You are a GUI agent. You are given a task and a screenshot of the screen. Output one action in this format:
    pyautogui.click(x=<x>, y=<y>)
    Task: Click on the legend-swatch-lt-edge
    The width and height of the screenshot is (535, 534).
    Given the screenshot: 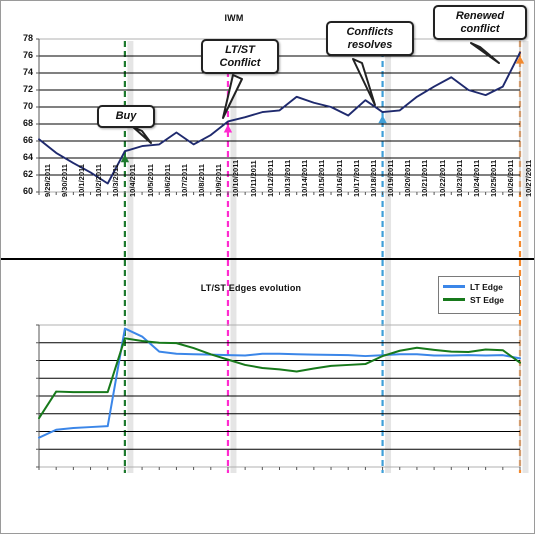 What is the action you would take?
    pyautogui.click(x=454, y=286)
    